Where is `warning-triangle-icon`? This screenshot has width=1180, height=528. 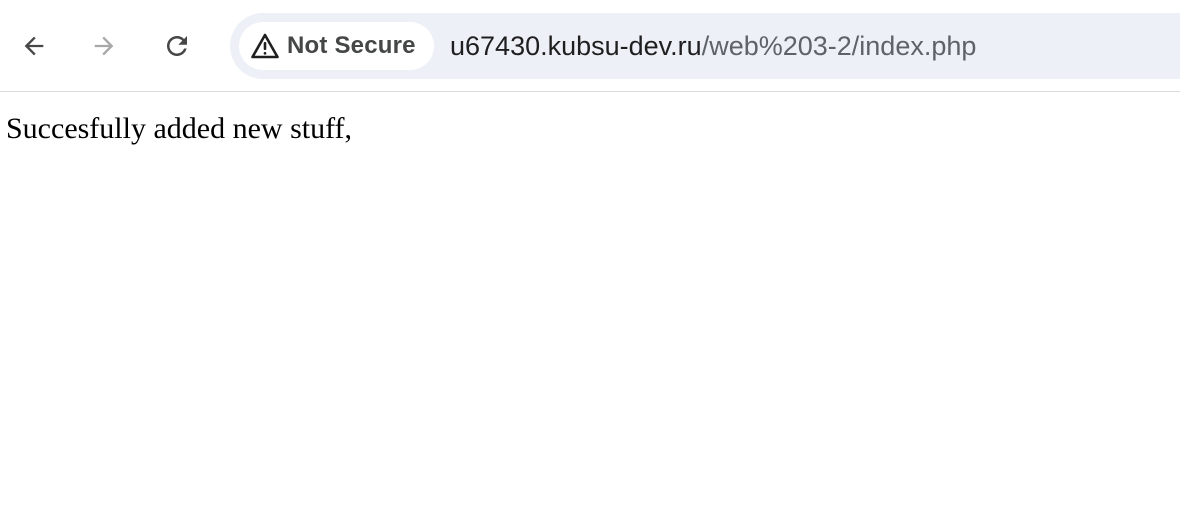 warning-triangle-icon is located at coordinates (265, 46).